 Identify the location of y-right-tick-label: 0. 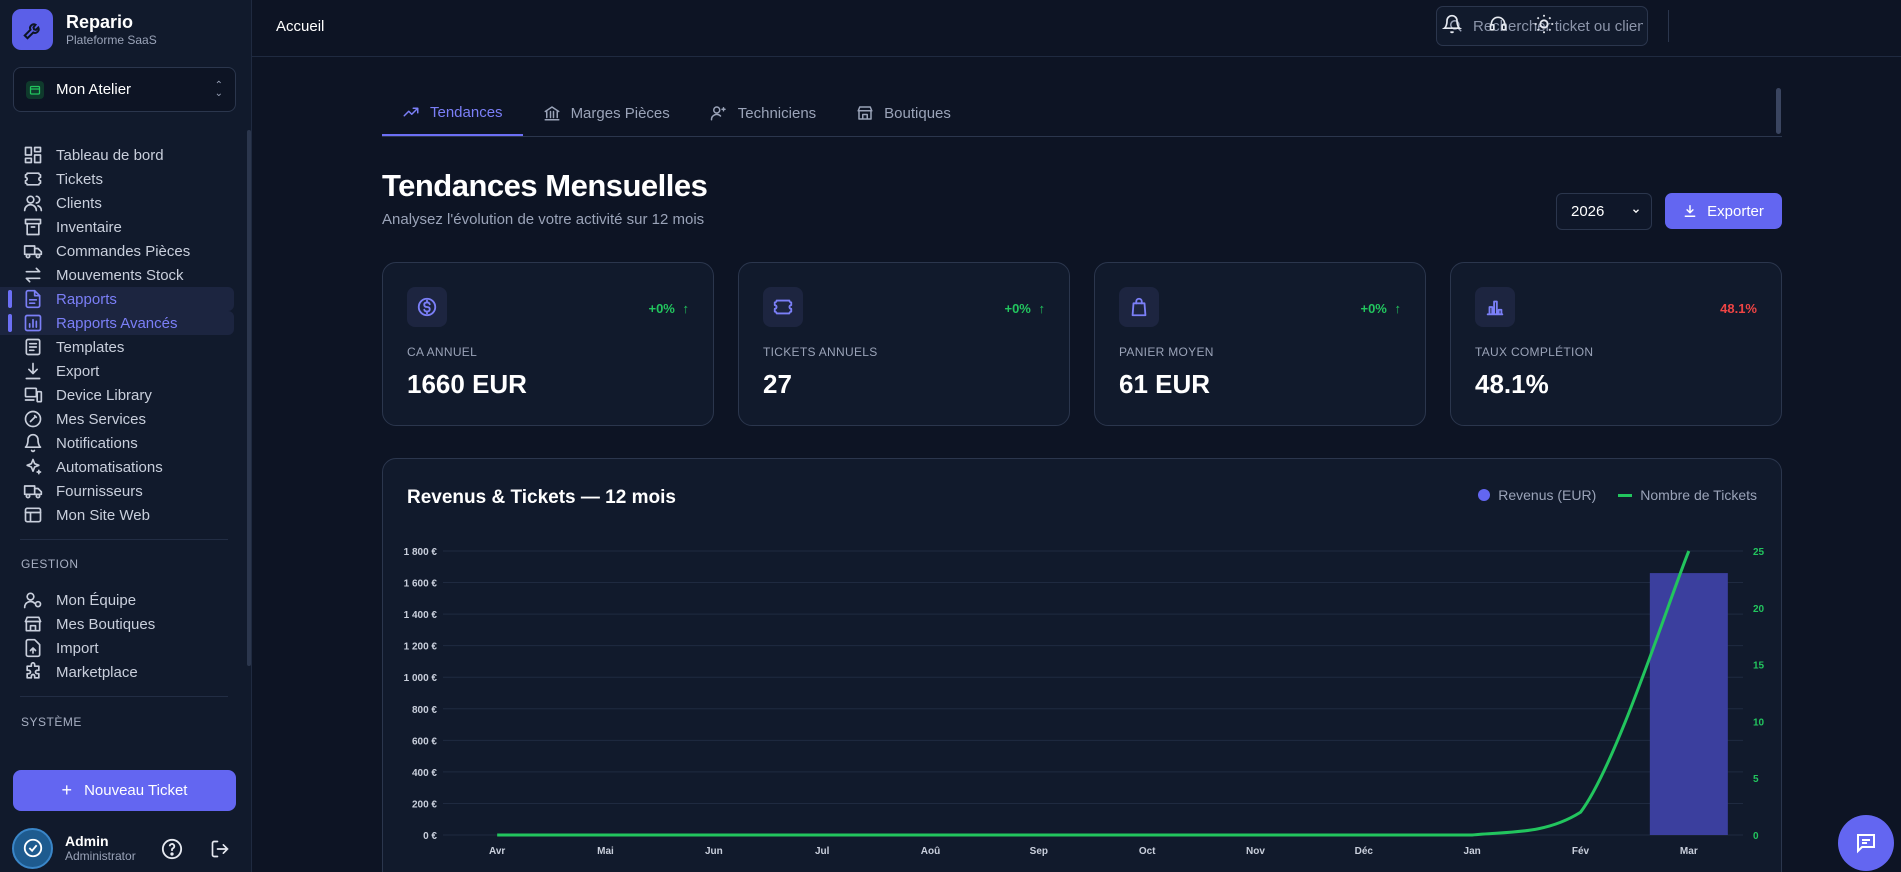
(1756, 836).